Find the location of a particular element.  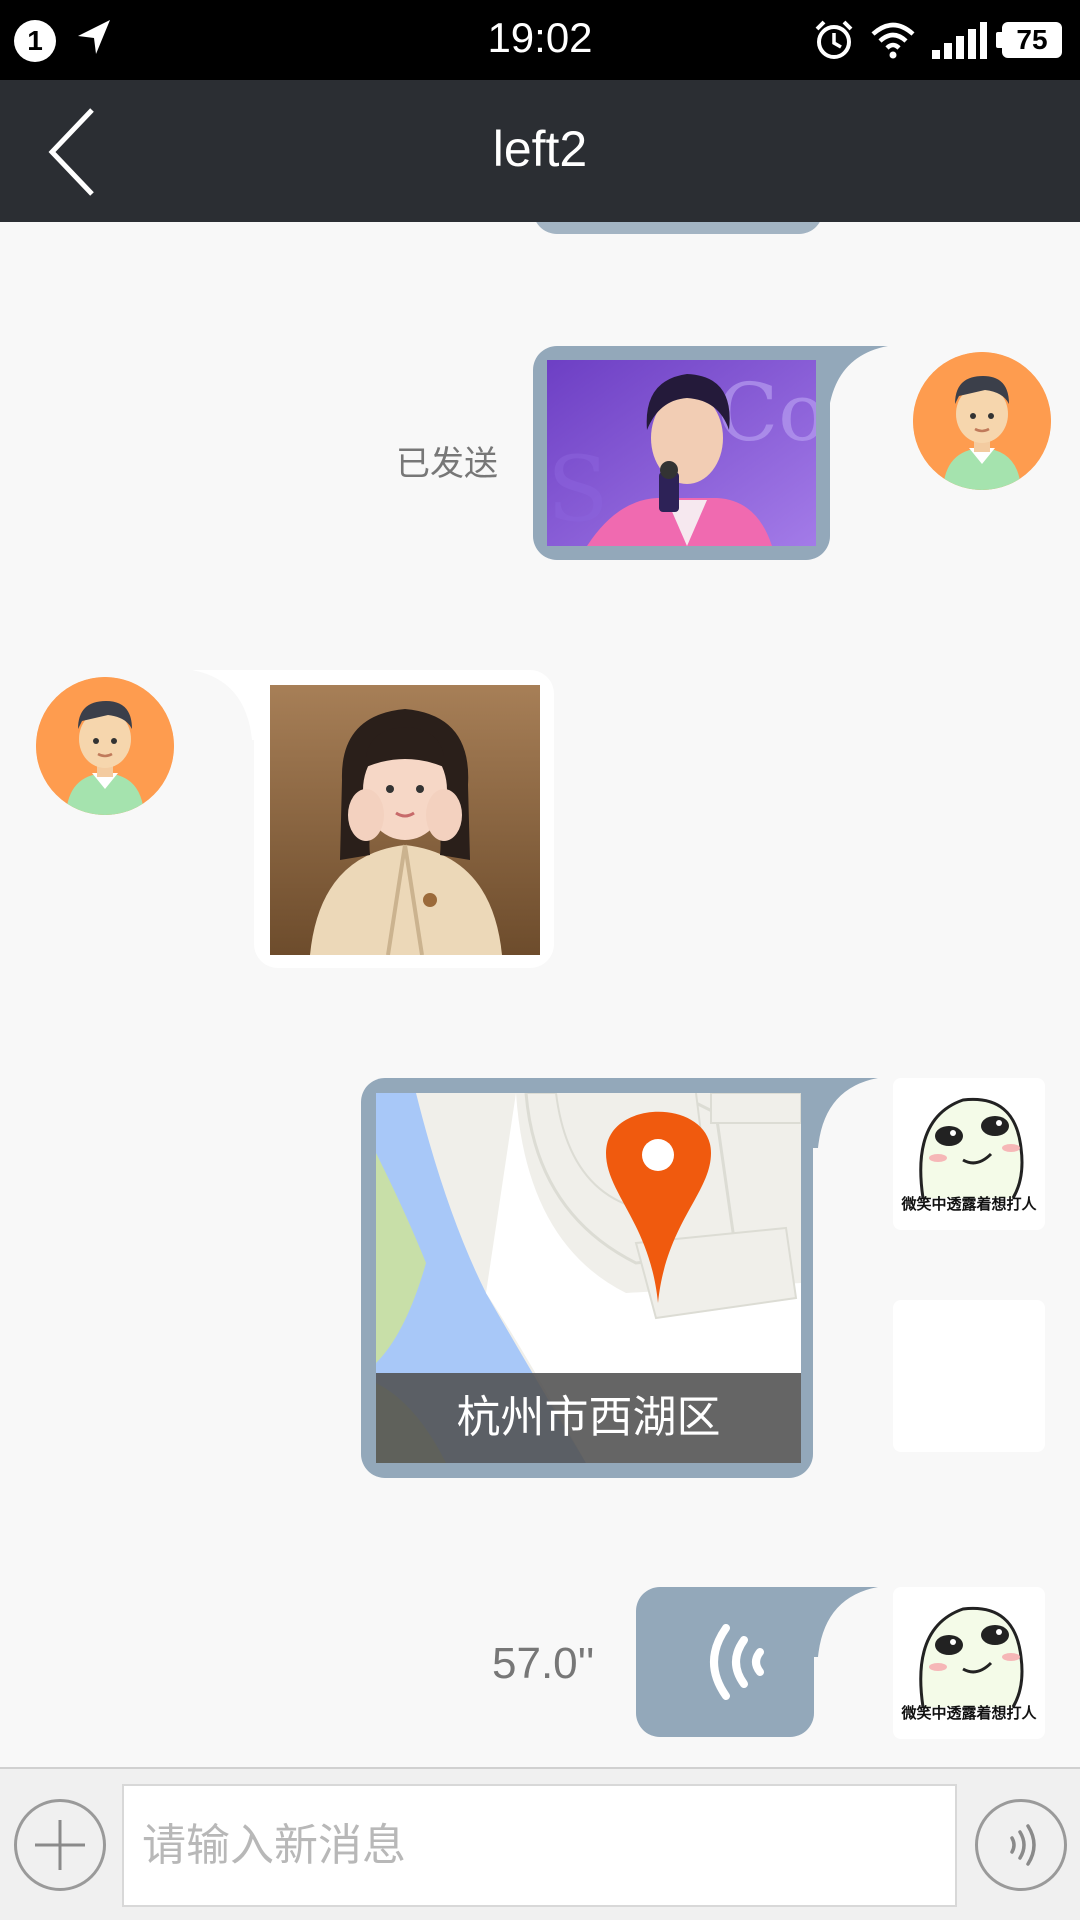

input-bar is located at coordinates (540, 1843).